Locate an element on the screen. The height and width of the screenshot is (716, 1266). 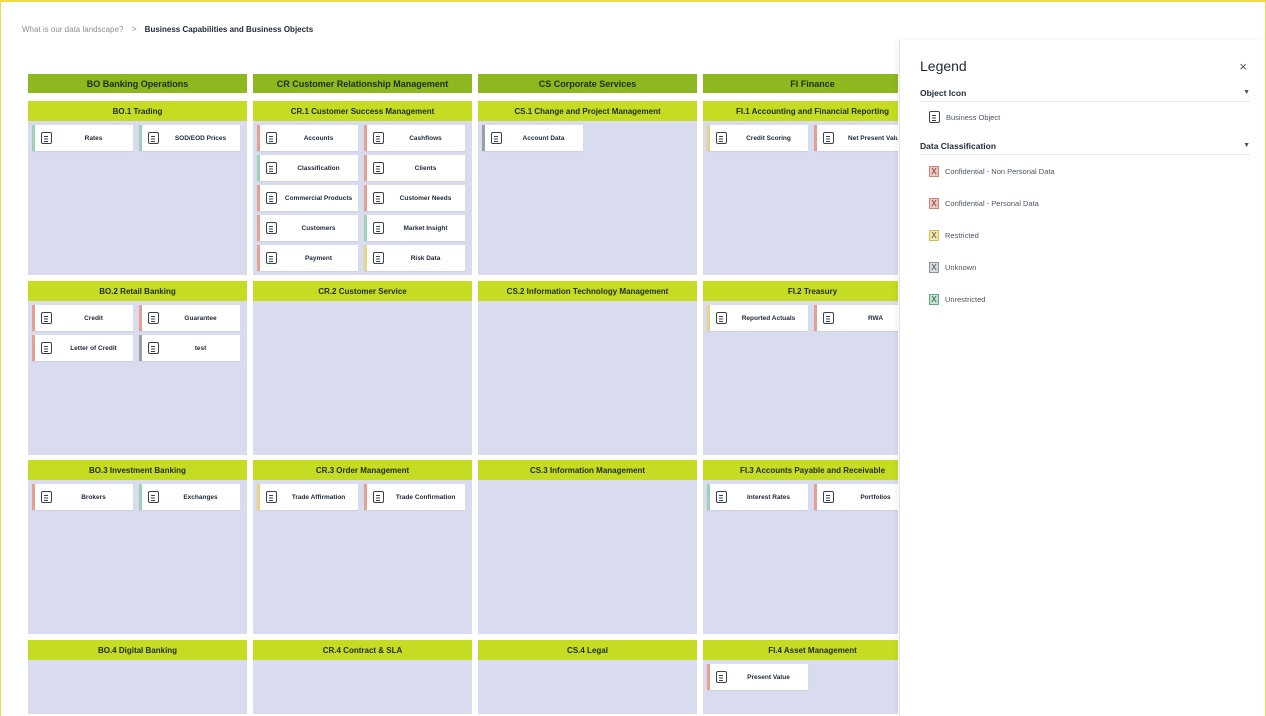
close-icon: × is located at coordinates (1243, 66).